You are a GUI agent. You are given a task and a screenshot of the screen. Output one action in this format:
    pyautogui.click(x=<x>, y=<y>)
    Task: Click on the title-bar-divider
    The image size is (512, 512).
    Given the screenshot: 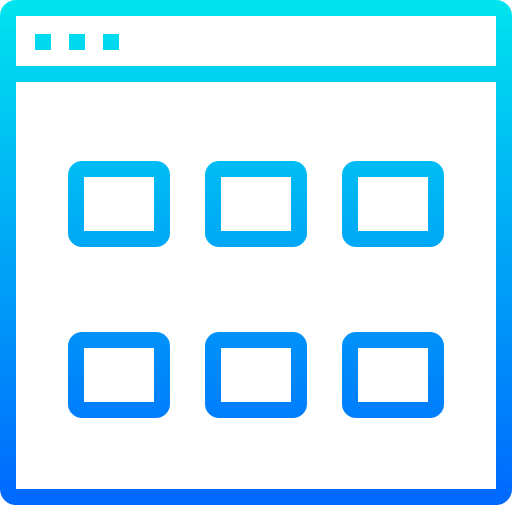 What is the action you would take?
    pyautogui.click(x=256, y=74)
    